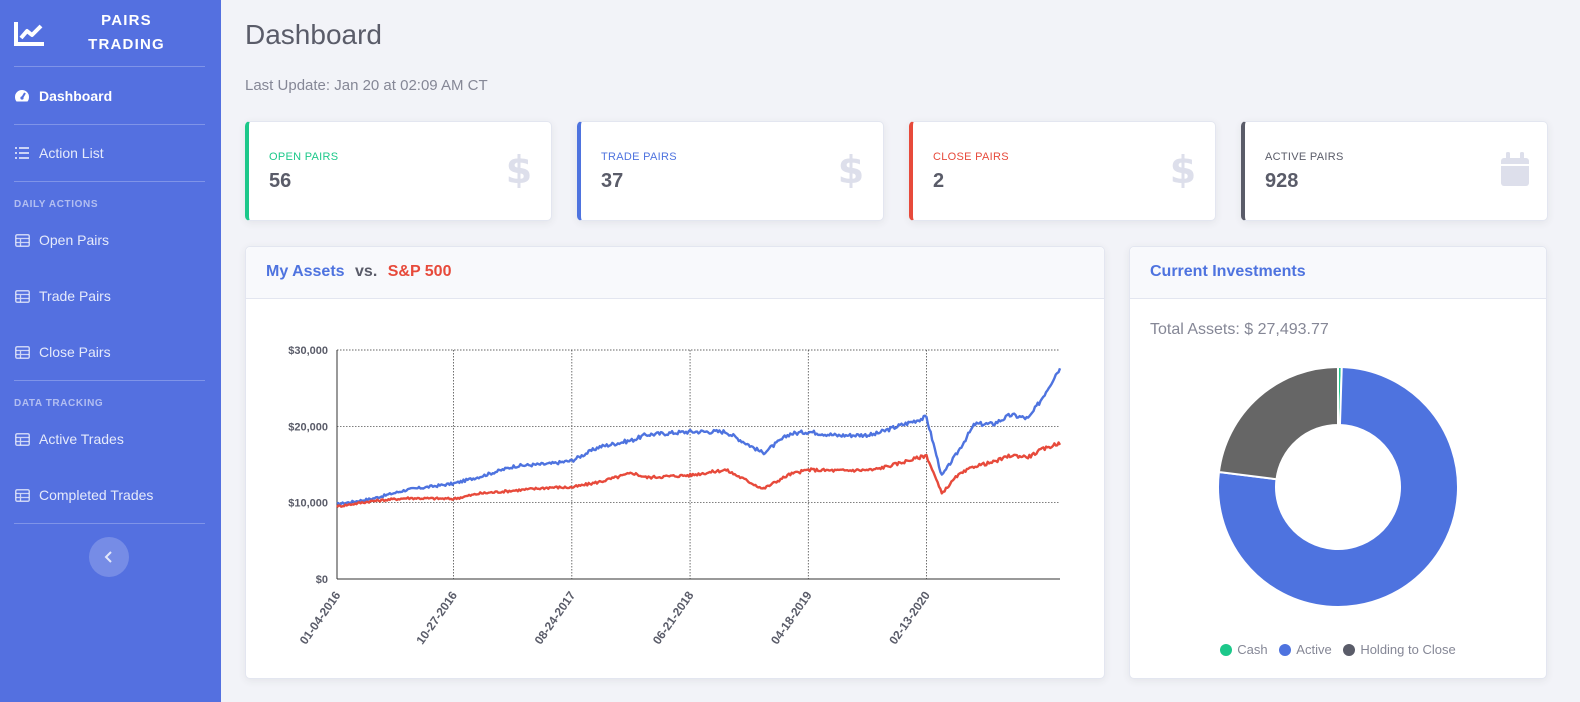 Image resolution: width=1580 pixels, height=702 pixels. I want to click on legend-item-cash: Cash, so click(1244, 649).